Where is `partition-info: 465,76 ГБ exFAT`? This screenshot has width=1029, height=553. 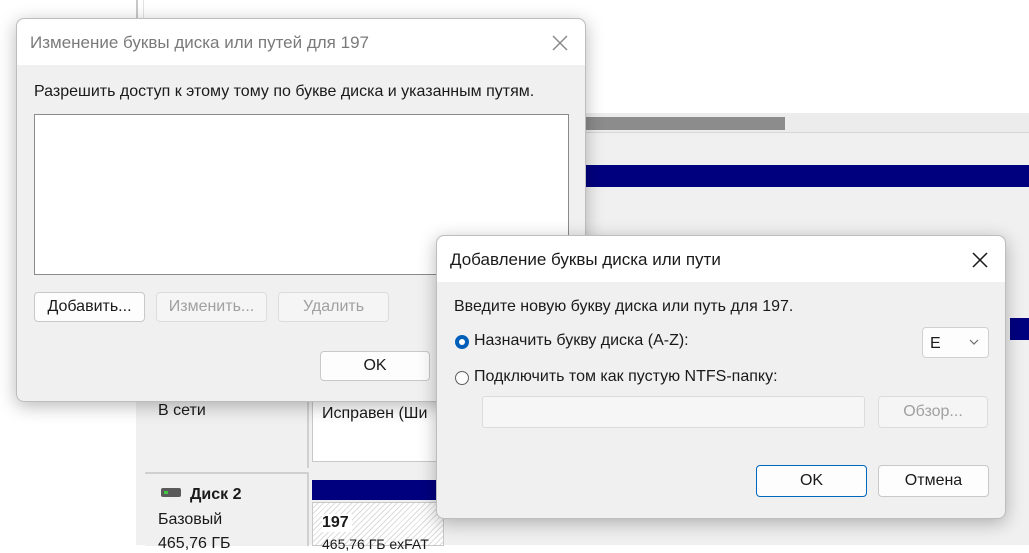
partition-info: 465,76 ГБ exFAT is located at coordinates (375, 544).